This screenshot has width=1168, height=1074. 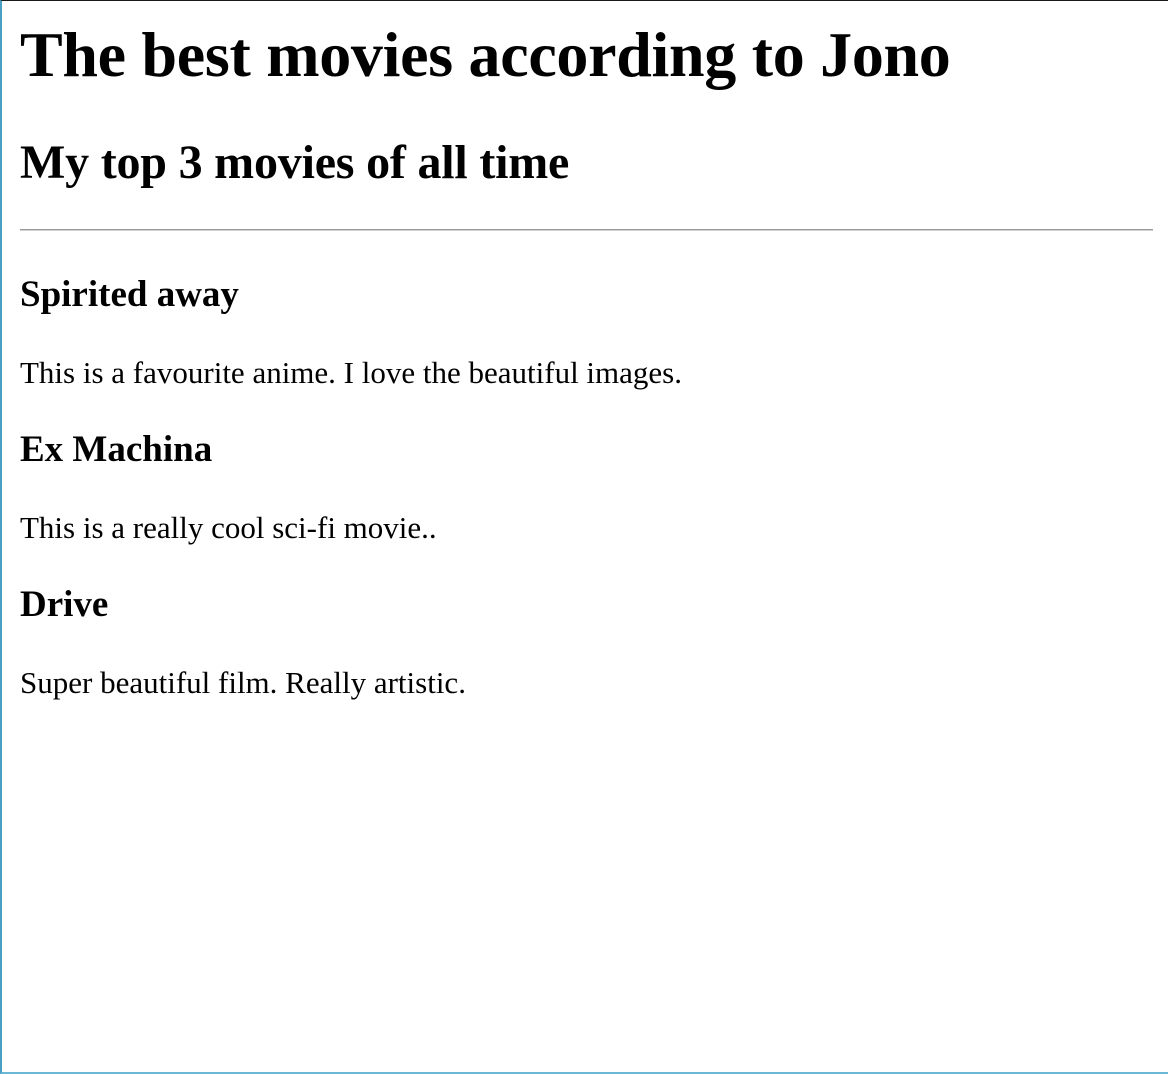 I want to click on page-title: The best movies according to Jono, so click(x=485, y=54).